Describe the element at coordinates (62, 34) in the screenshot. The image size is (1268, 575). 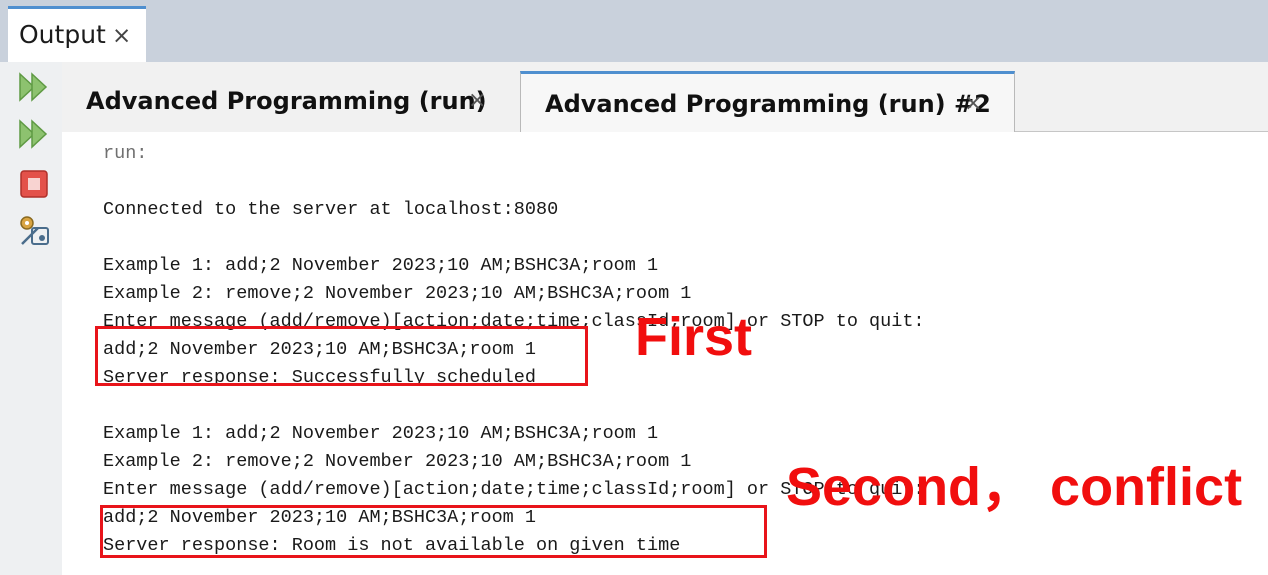
I see `output-window-title: Output` at that location.